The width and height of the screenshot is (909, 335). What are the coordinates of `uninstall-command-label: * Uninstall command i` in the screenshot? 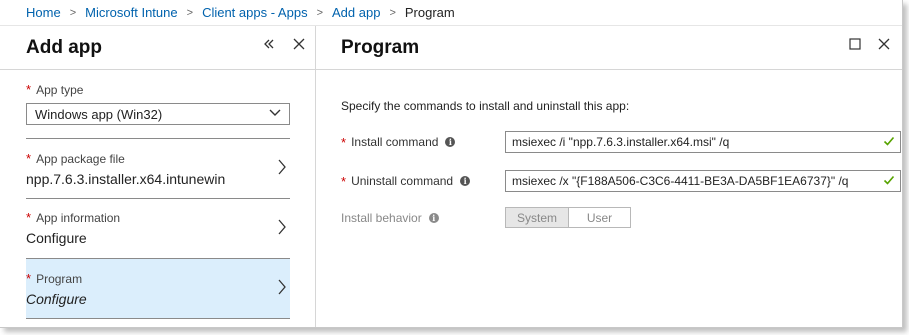 It's located at (406, 181).